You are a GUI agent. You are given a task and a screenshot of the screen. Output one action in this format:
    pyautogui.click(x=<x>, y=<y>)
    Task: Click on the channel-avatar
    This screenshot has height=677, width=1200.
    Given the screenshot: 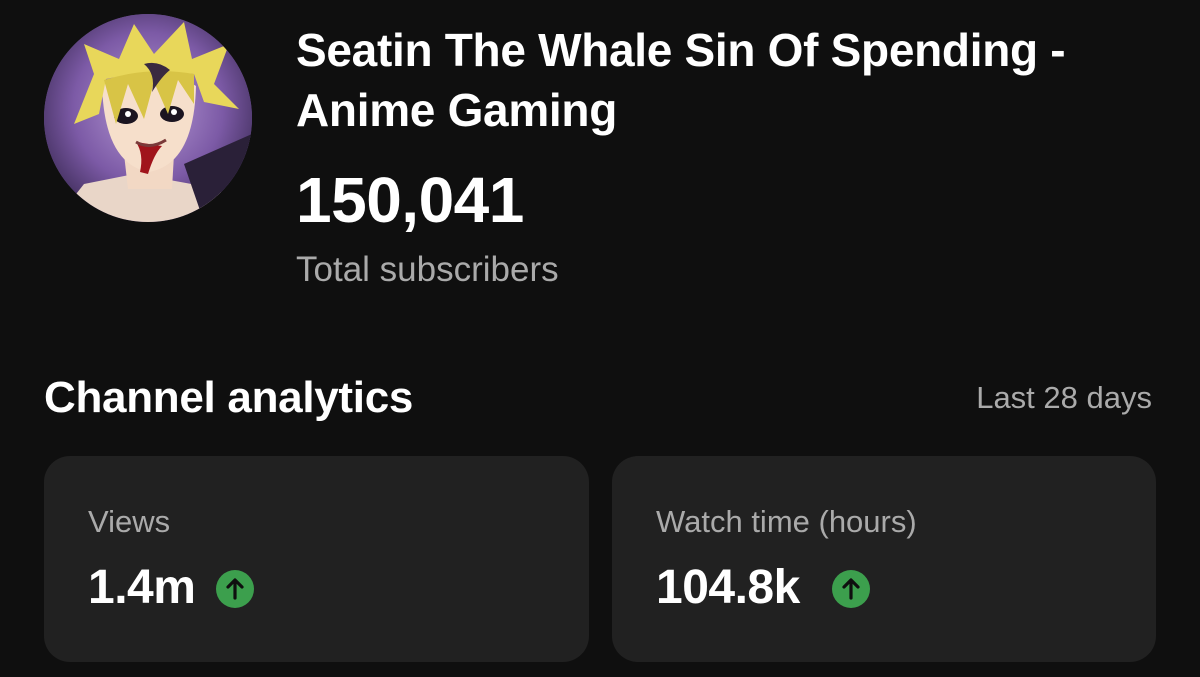 What is the action you would take?
    pyautogui.click(x=148, y=118)
    